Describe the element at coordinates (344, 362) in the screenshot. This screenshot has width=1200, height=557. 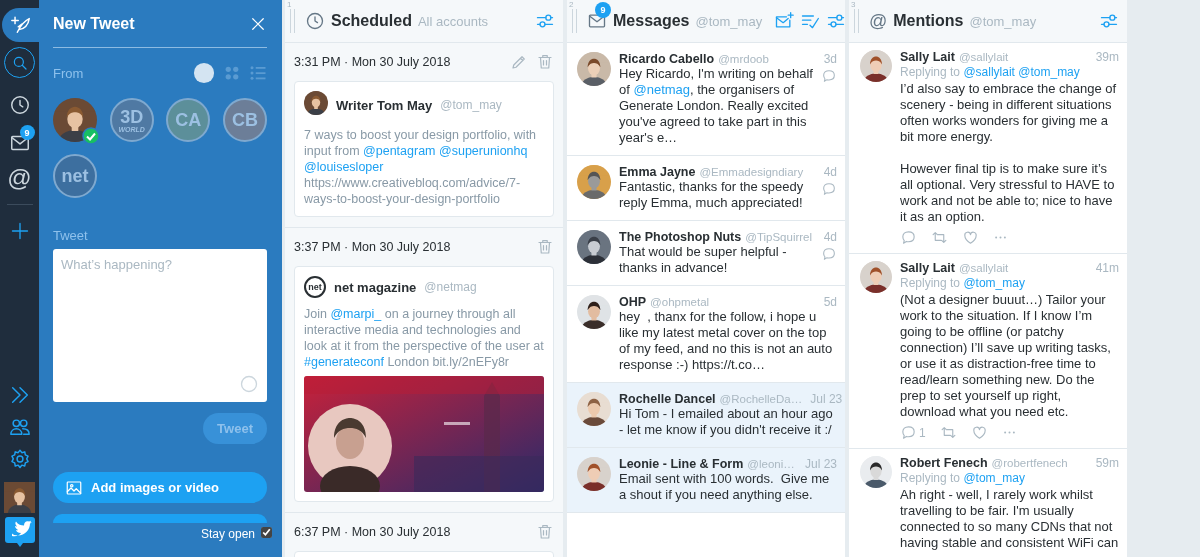
I see `link: #generateconf` at that location.